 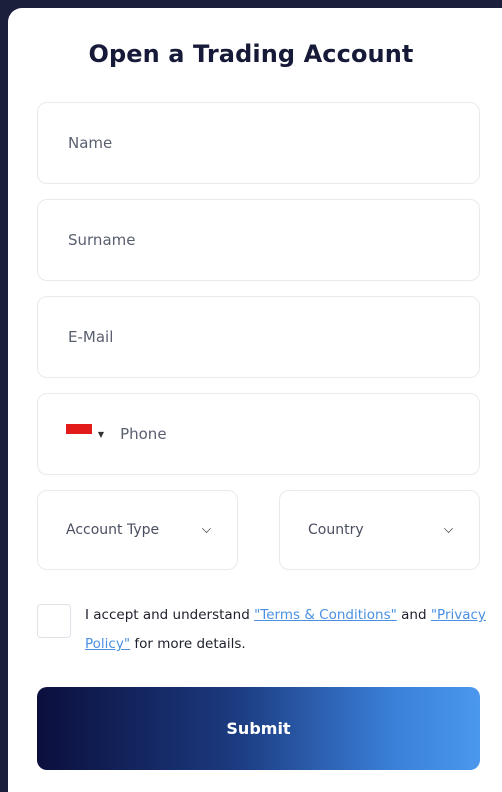 What do you see at coordinates (54, 621) in the screenshot?
I see `consent-checkbox` at bounding box center [54, 621].